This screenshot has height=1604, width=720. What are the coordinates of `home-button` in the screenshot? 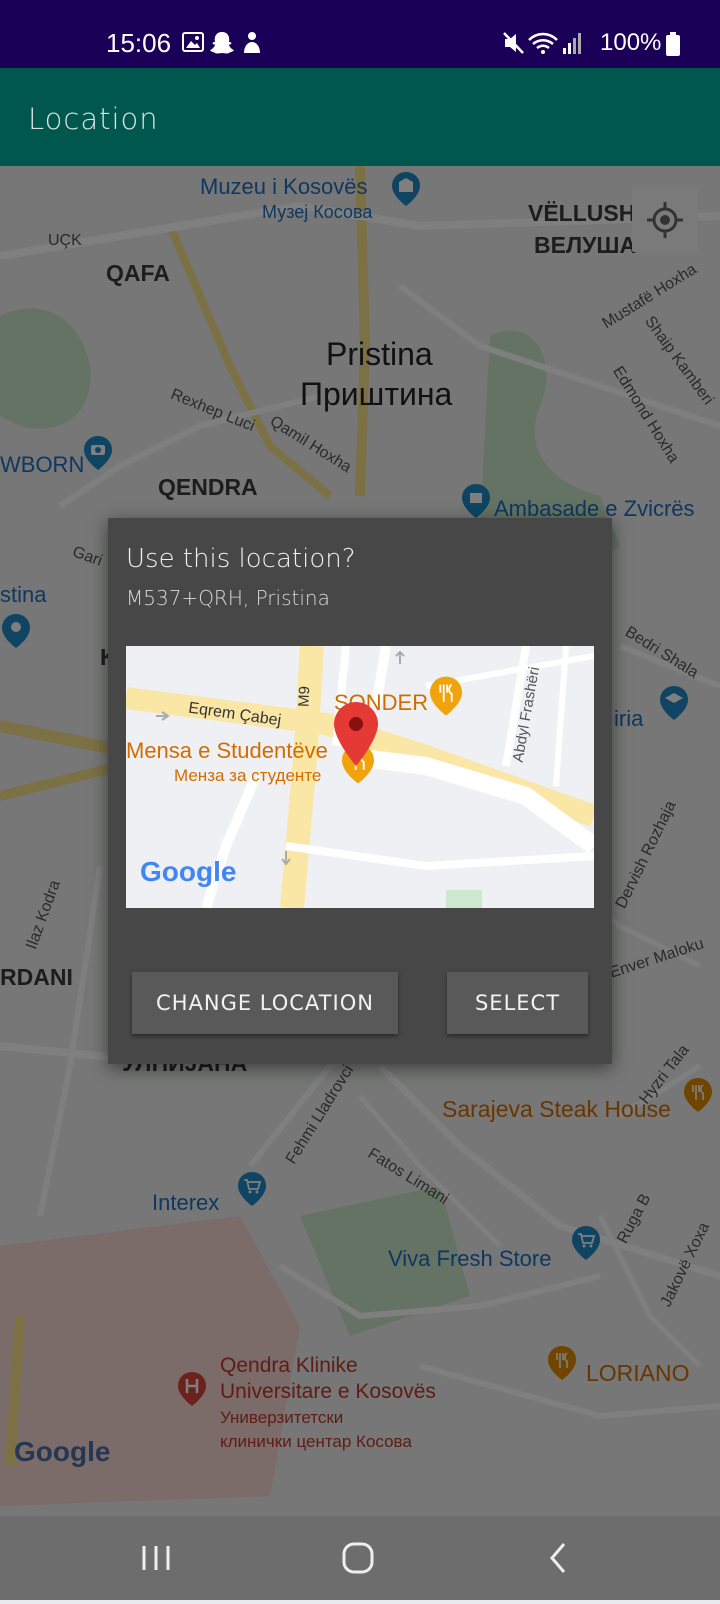 It's located at (358, 1558).